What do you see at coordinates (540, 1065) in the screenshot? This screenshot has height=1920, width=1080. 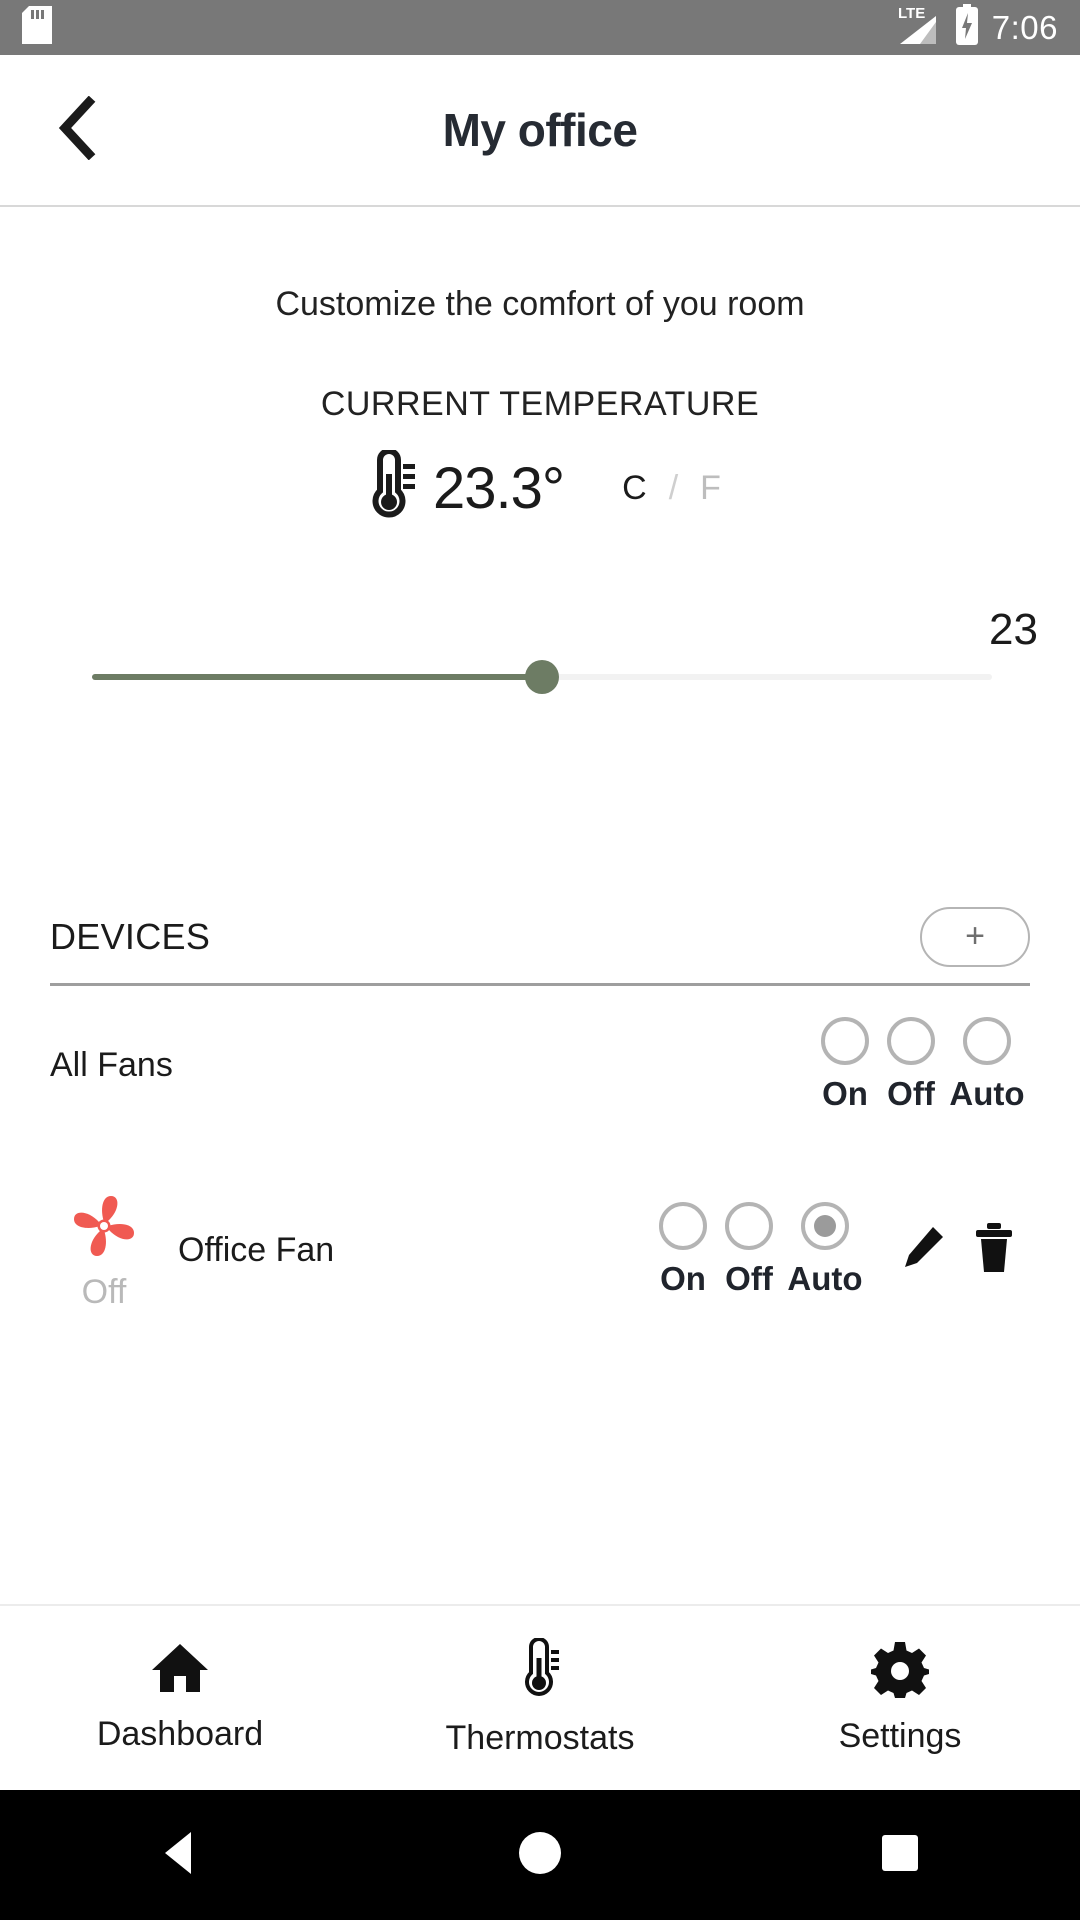 I see `device-row-all-fans: All Fans On Off Auto` at bounding box center [540, 1065].